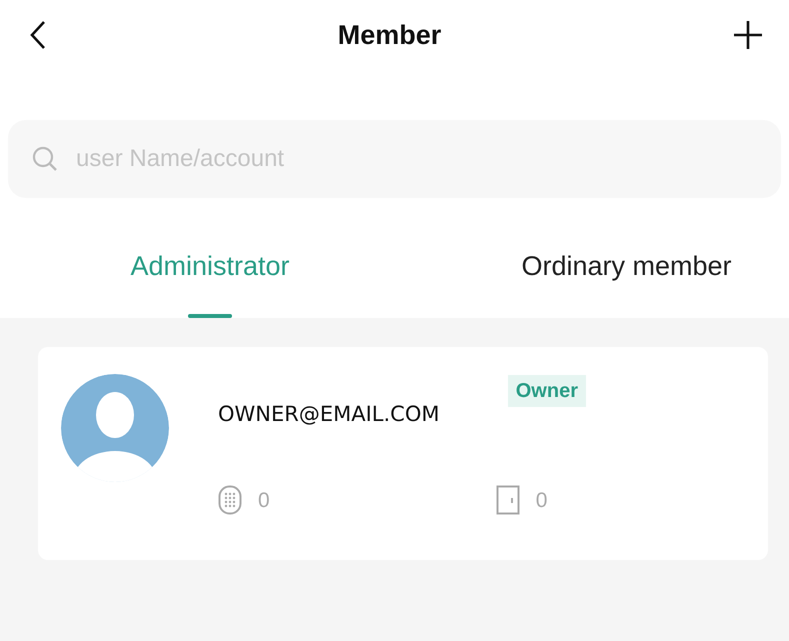  Describe the element at coordinates (508, 500) in the screenshot. I see `door-icon` at that location.